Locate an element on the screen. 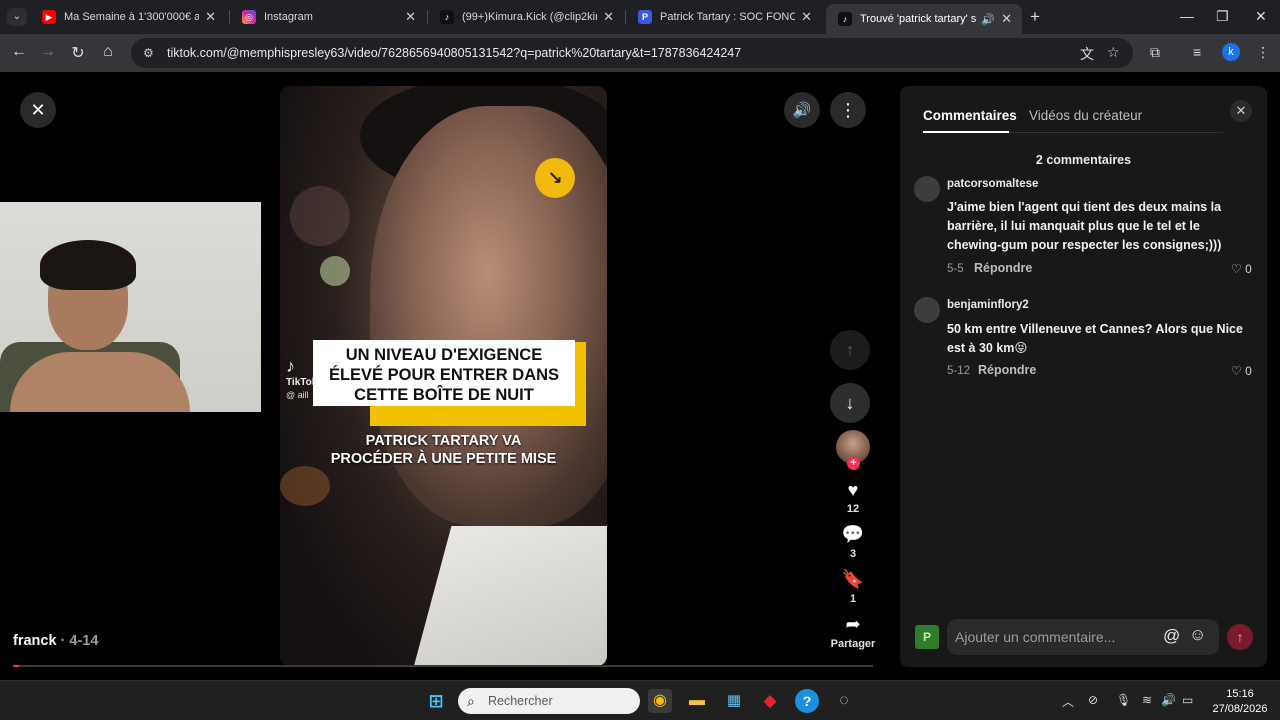 The image size is (1280, 720). new-tab-button: + is located at coordinates (1035, 17).